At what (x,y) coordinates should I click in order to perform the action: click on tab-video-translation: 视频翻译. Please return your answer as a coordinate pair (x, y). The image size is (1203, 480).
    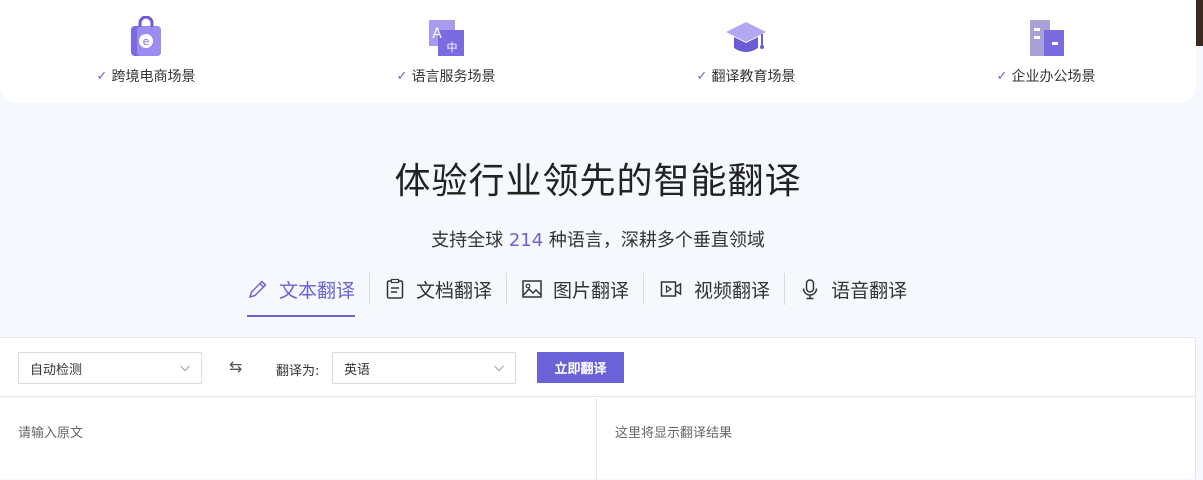
    Looking at the image, I should click on (714, 289).